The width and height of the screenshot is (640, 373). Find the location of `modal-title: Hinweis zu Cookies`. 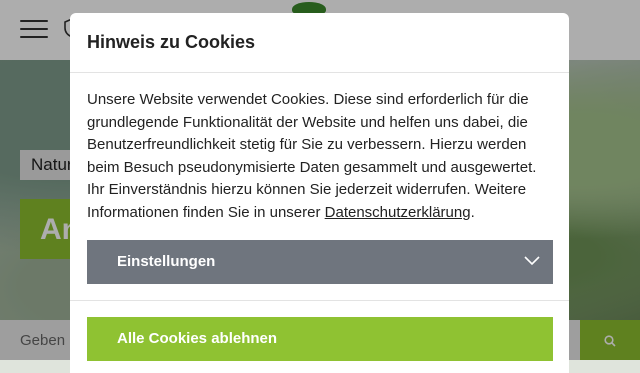

modal-title: Hinweis zu Cookies is located at coordinates (171, 42).